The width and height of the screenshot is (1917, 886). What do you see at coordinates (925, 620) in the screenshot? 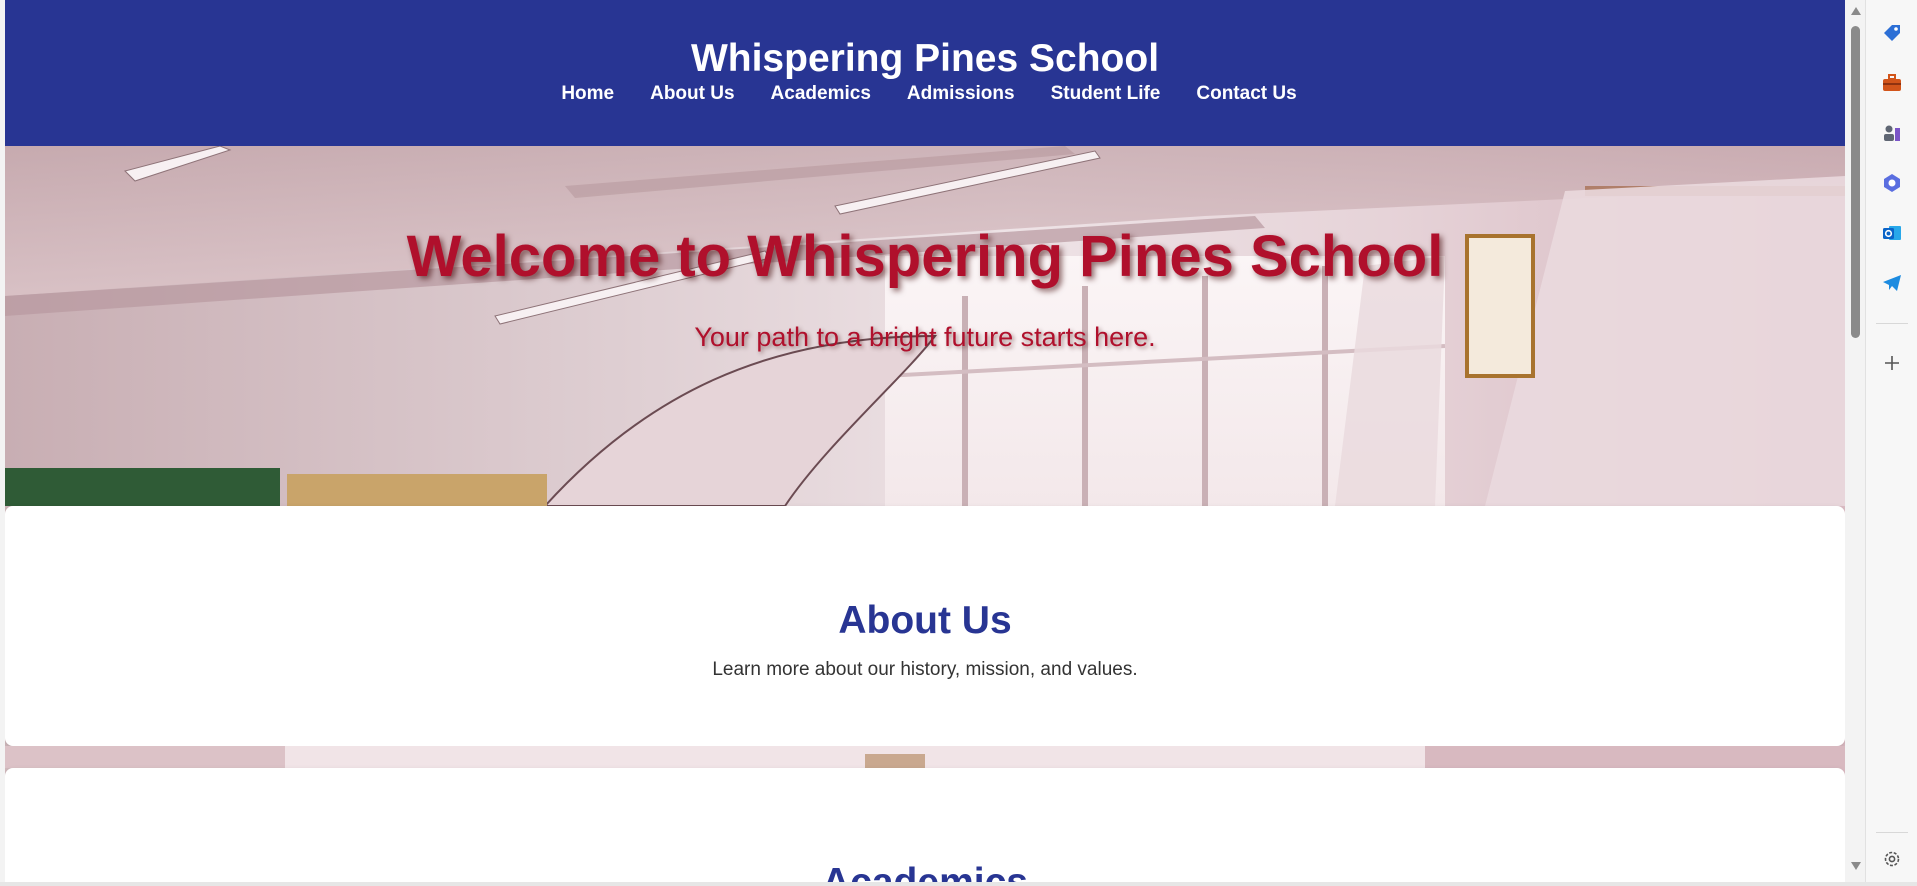
I see `section-title: About Us` at bounding box center [925, 620].